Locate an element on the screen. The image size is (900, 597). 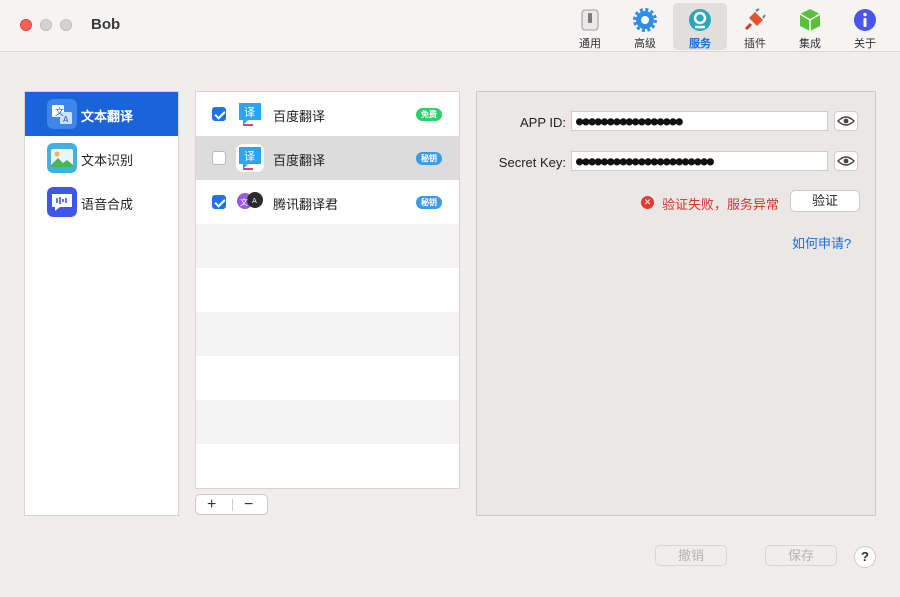
svg-text: 文 is located at coordinates (244, 202).